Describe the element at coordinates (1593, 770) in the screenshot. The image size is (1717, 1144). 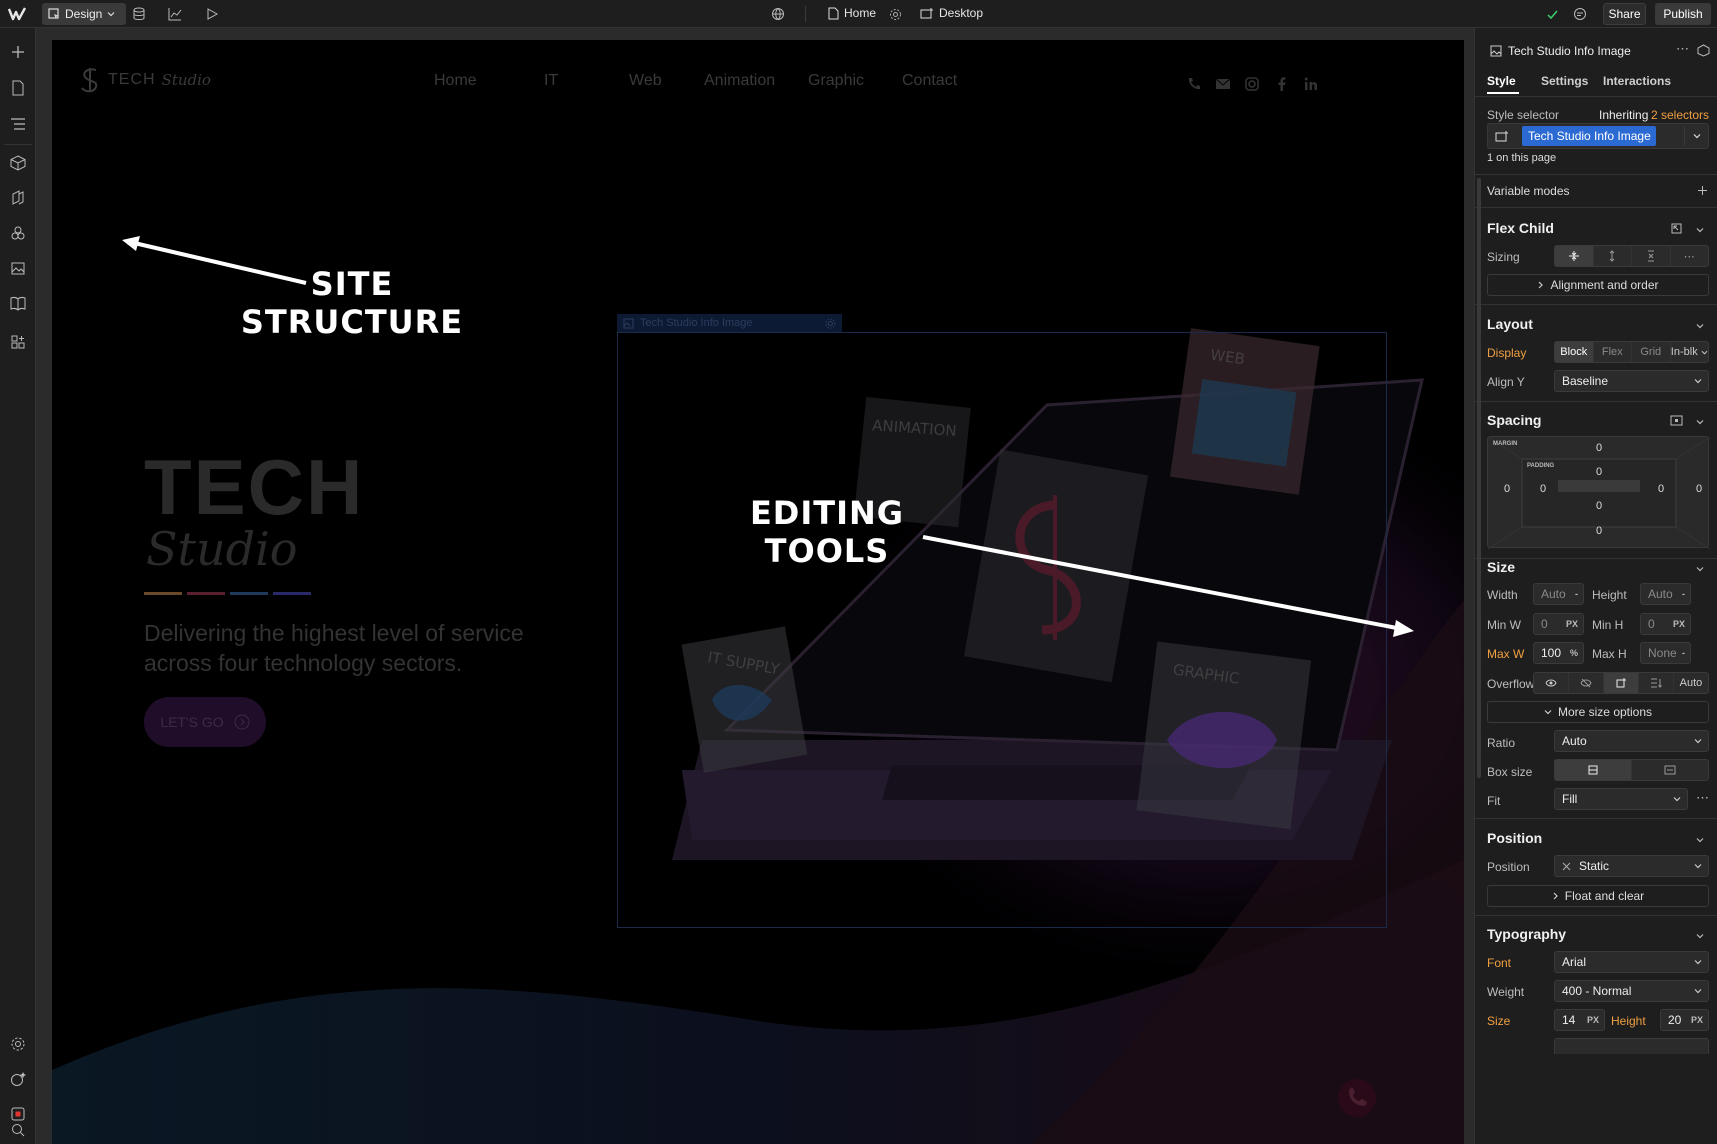
I see `box-size-border-option` at that location.